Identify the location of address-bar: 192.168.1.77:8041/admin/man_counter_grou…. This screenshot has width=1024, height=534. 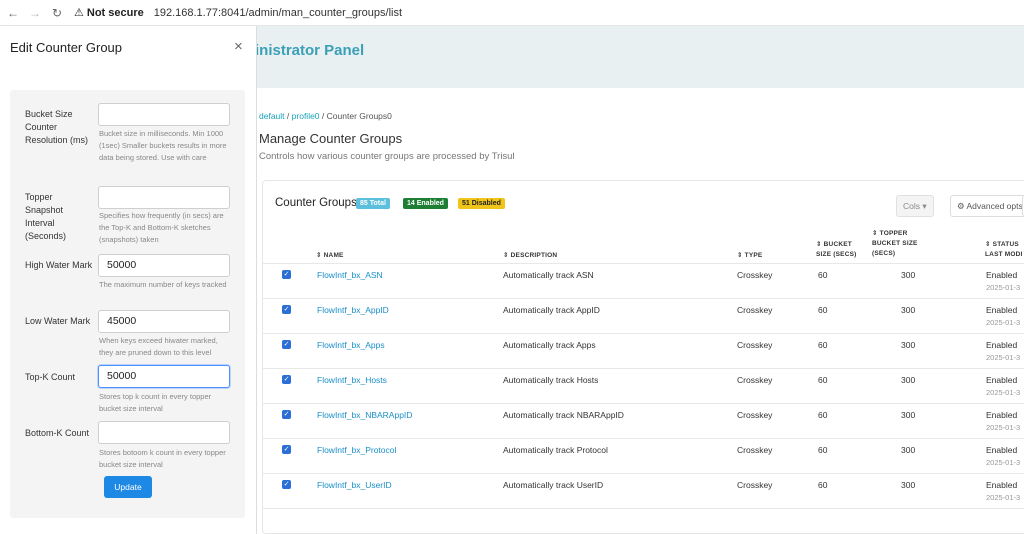
(278, 13).